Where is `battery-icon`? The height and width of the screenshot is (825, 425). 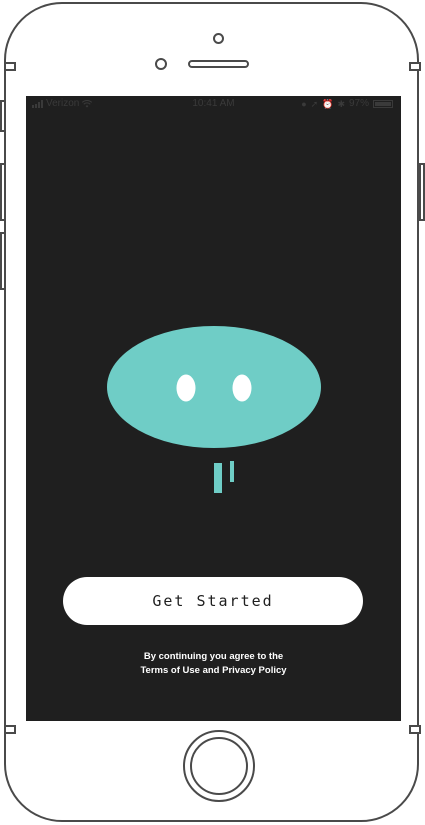
battery-icon is located at coordinates (383, 103).